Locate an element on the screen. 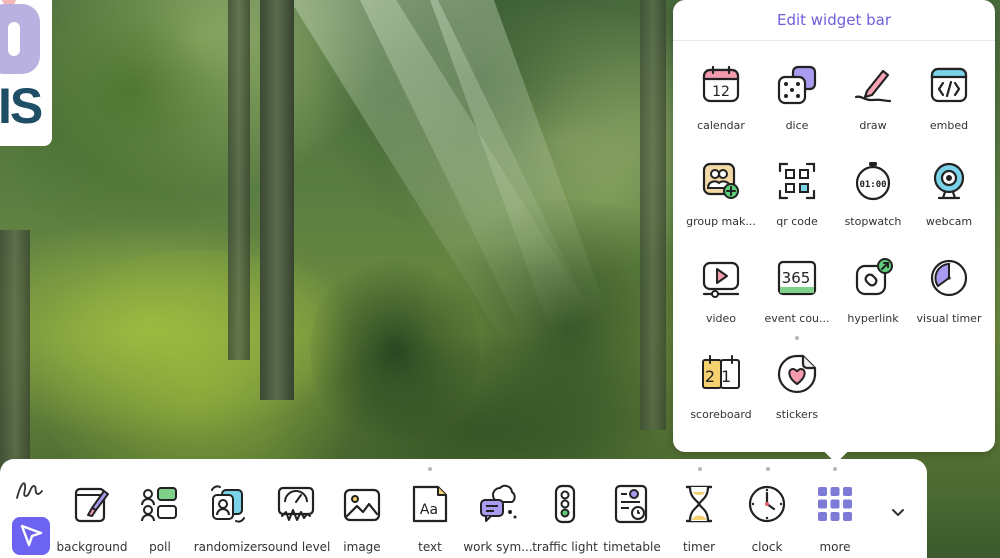 The height and width of the screenshot is (558, 1000). toolbar-more: more is located at coordinates (835, 519).